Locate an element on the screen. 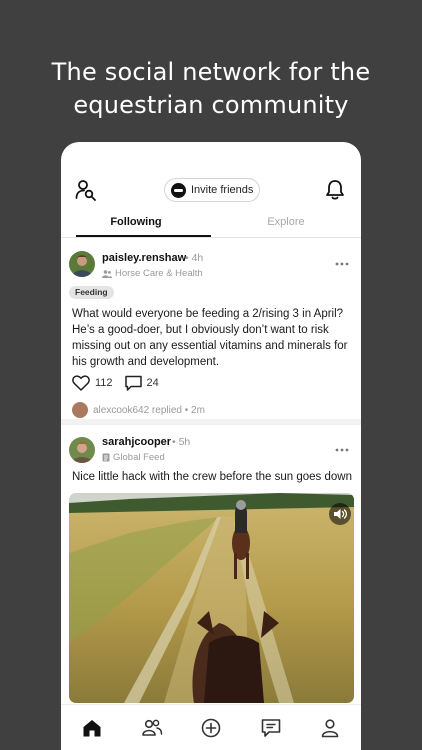 This screenshot has height=750, width=422. user-search-icon is located at coordinates (86, 190).